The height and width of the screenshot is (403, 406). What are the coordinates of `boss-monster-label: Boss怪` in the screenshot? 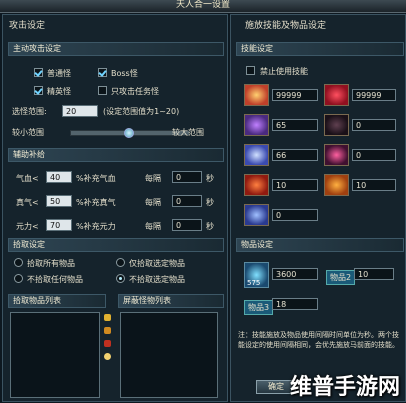 It's located at (124, 73).